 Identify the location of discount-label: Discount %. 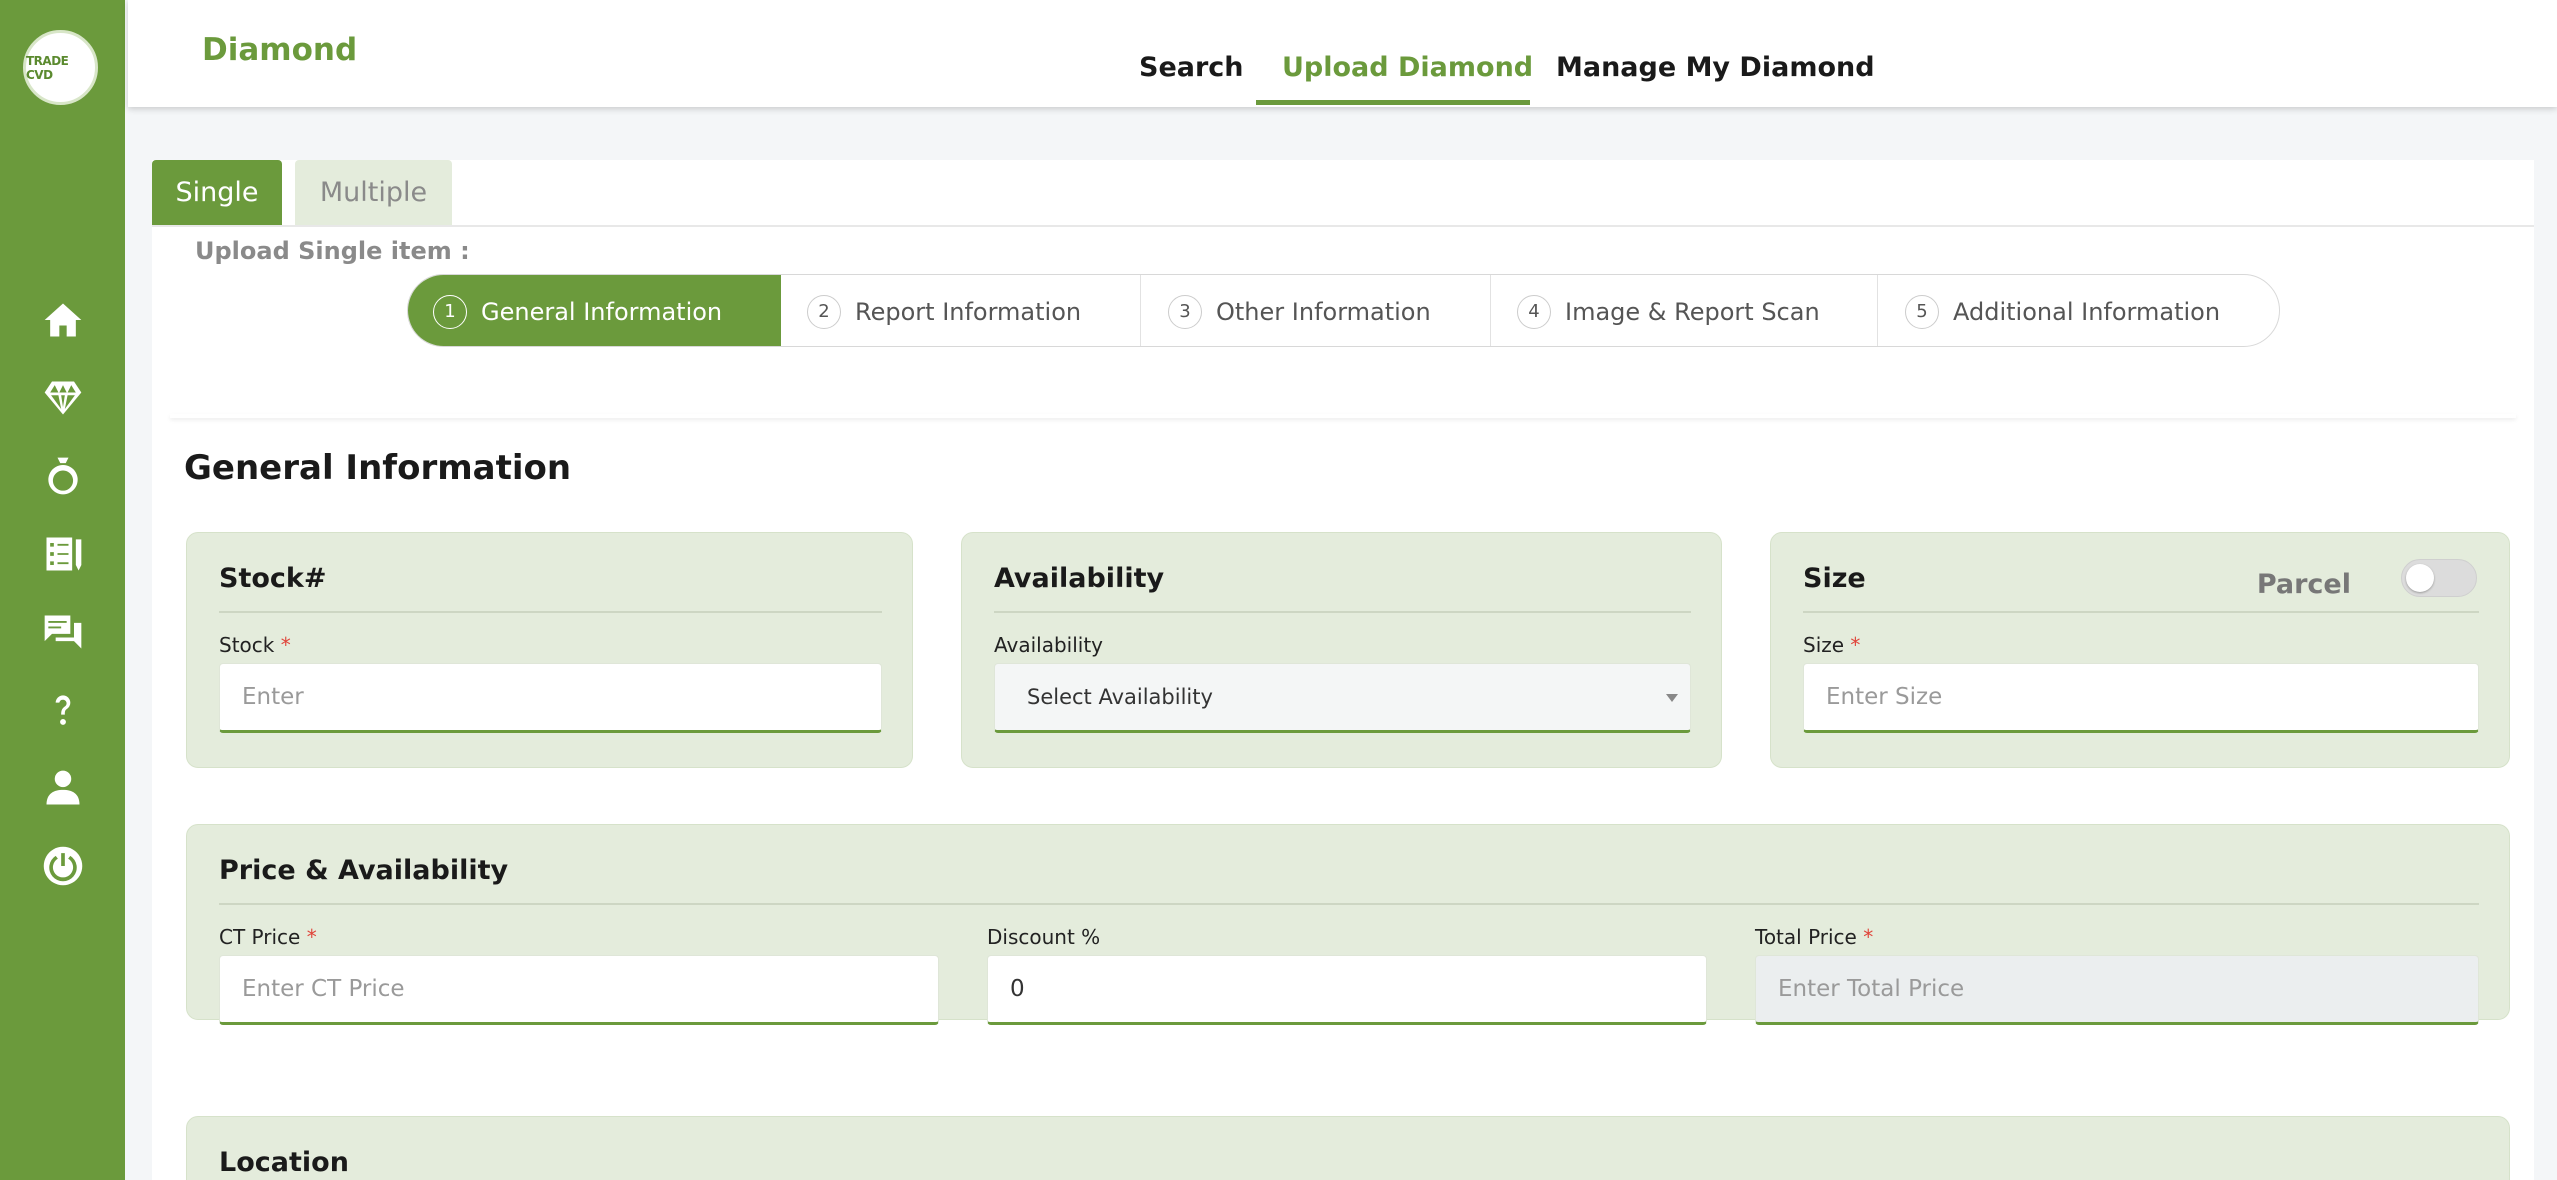
(1044, 937).